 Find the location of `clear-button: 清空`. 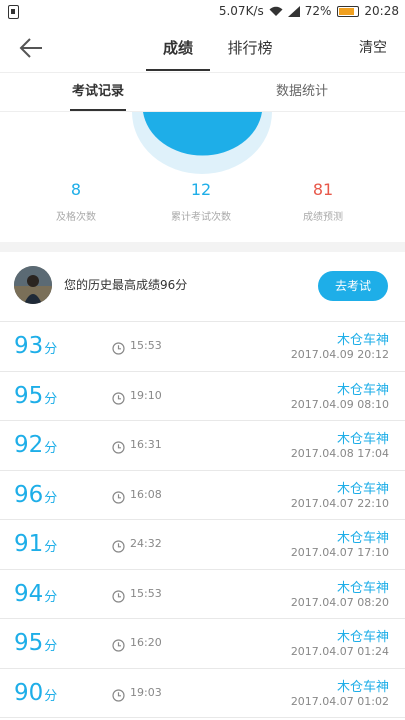

clear-button: 清空 is located at coordinates (373, 48).